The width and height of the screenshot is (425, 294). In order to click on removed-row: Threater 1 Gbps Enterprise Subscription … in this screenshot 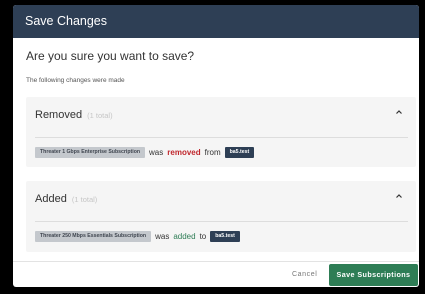, I will do `click(145, 152)`.